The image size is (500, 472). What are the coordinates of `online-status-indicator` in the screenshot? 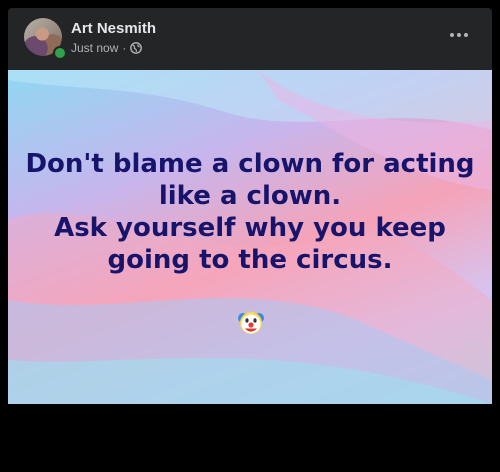 It's located at (60, 53).